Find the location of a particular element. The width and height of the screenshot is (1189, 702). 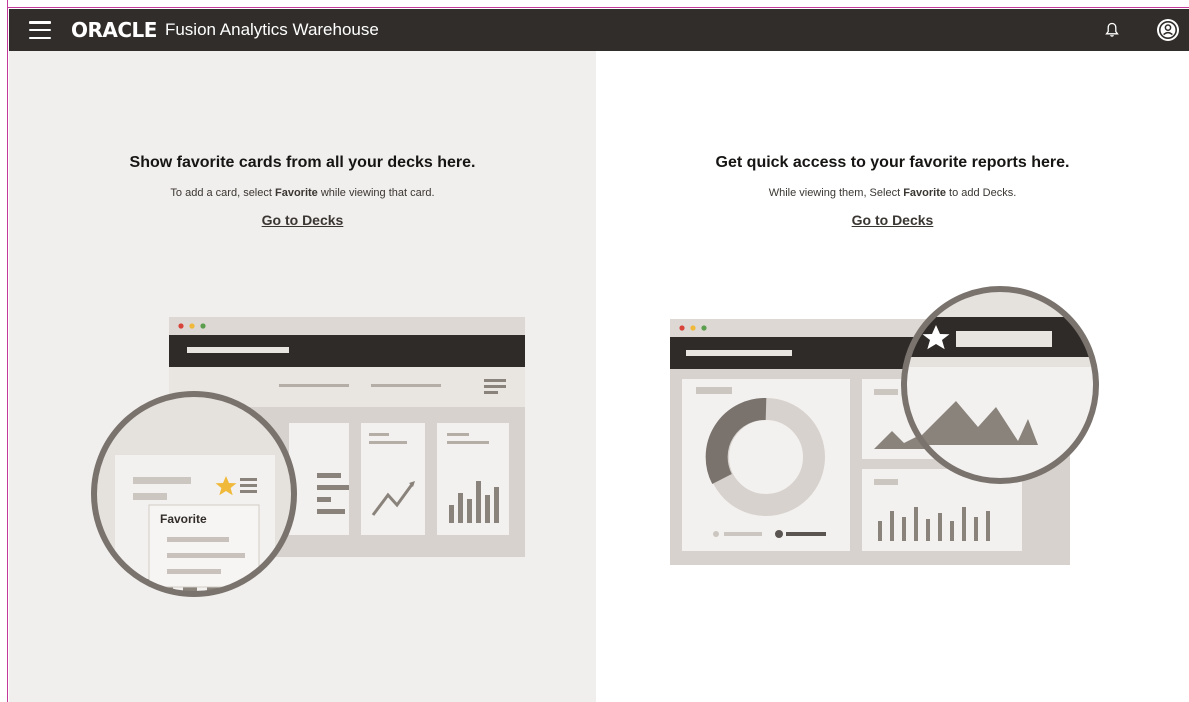

favorite-cards-illustration is located at coordinates (308, 457).